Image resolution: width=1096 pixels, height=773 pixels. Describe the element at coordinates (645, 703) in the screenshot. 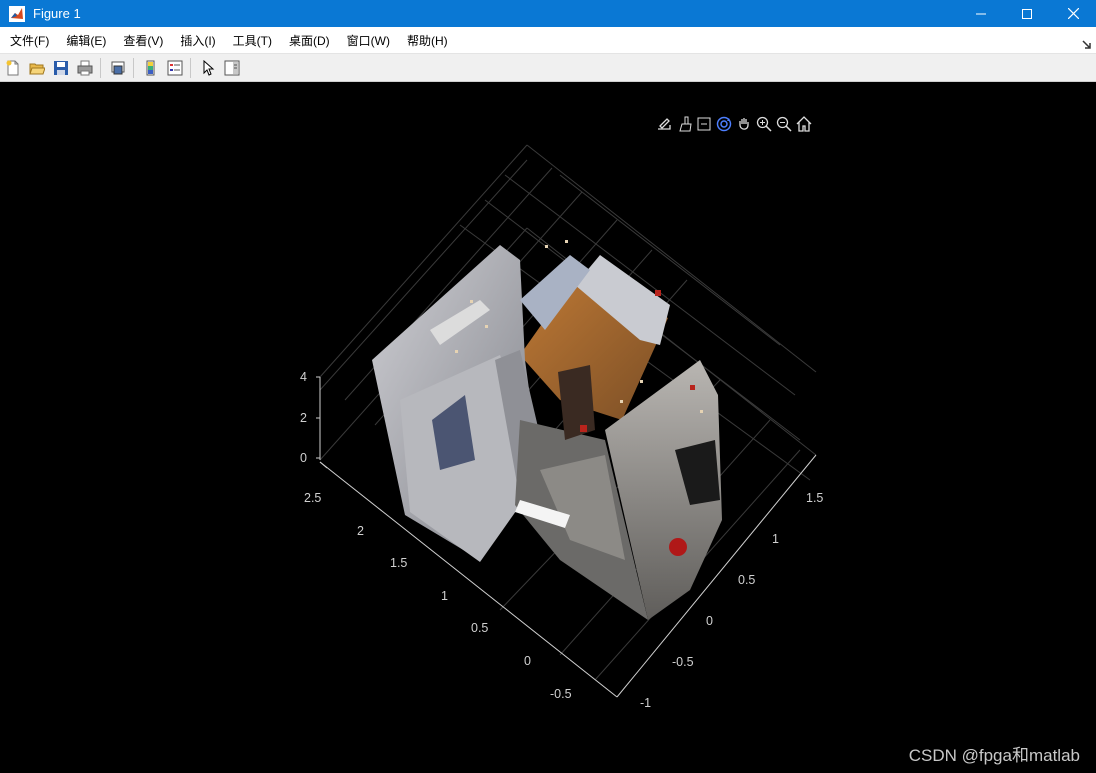

I see `y-tick-label: -1` at that location.